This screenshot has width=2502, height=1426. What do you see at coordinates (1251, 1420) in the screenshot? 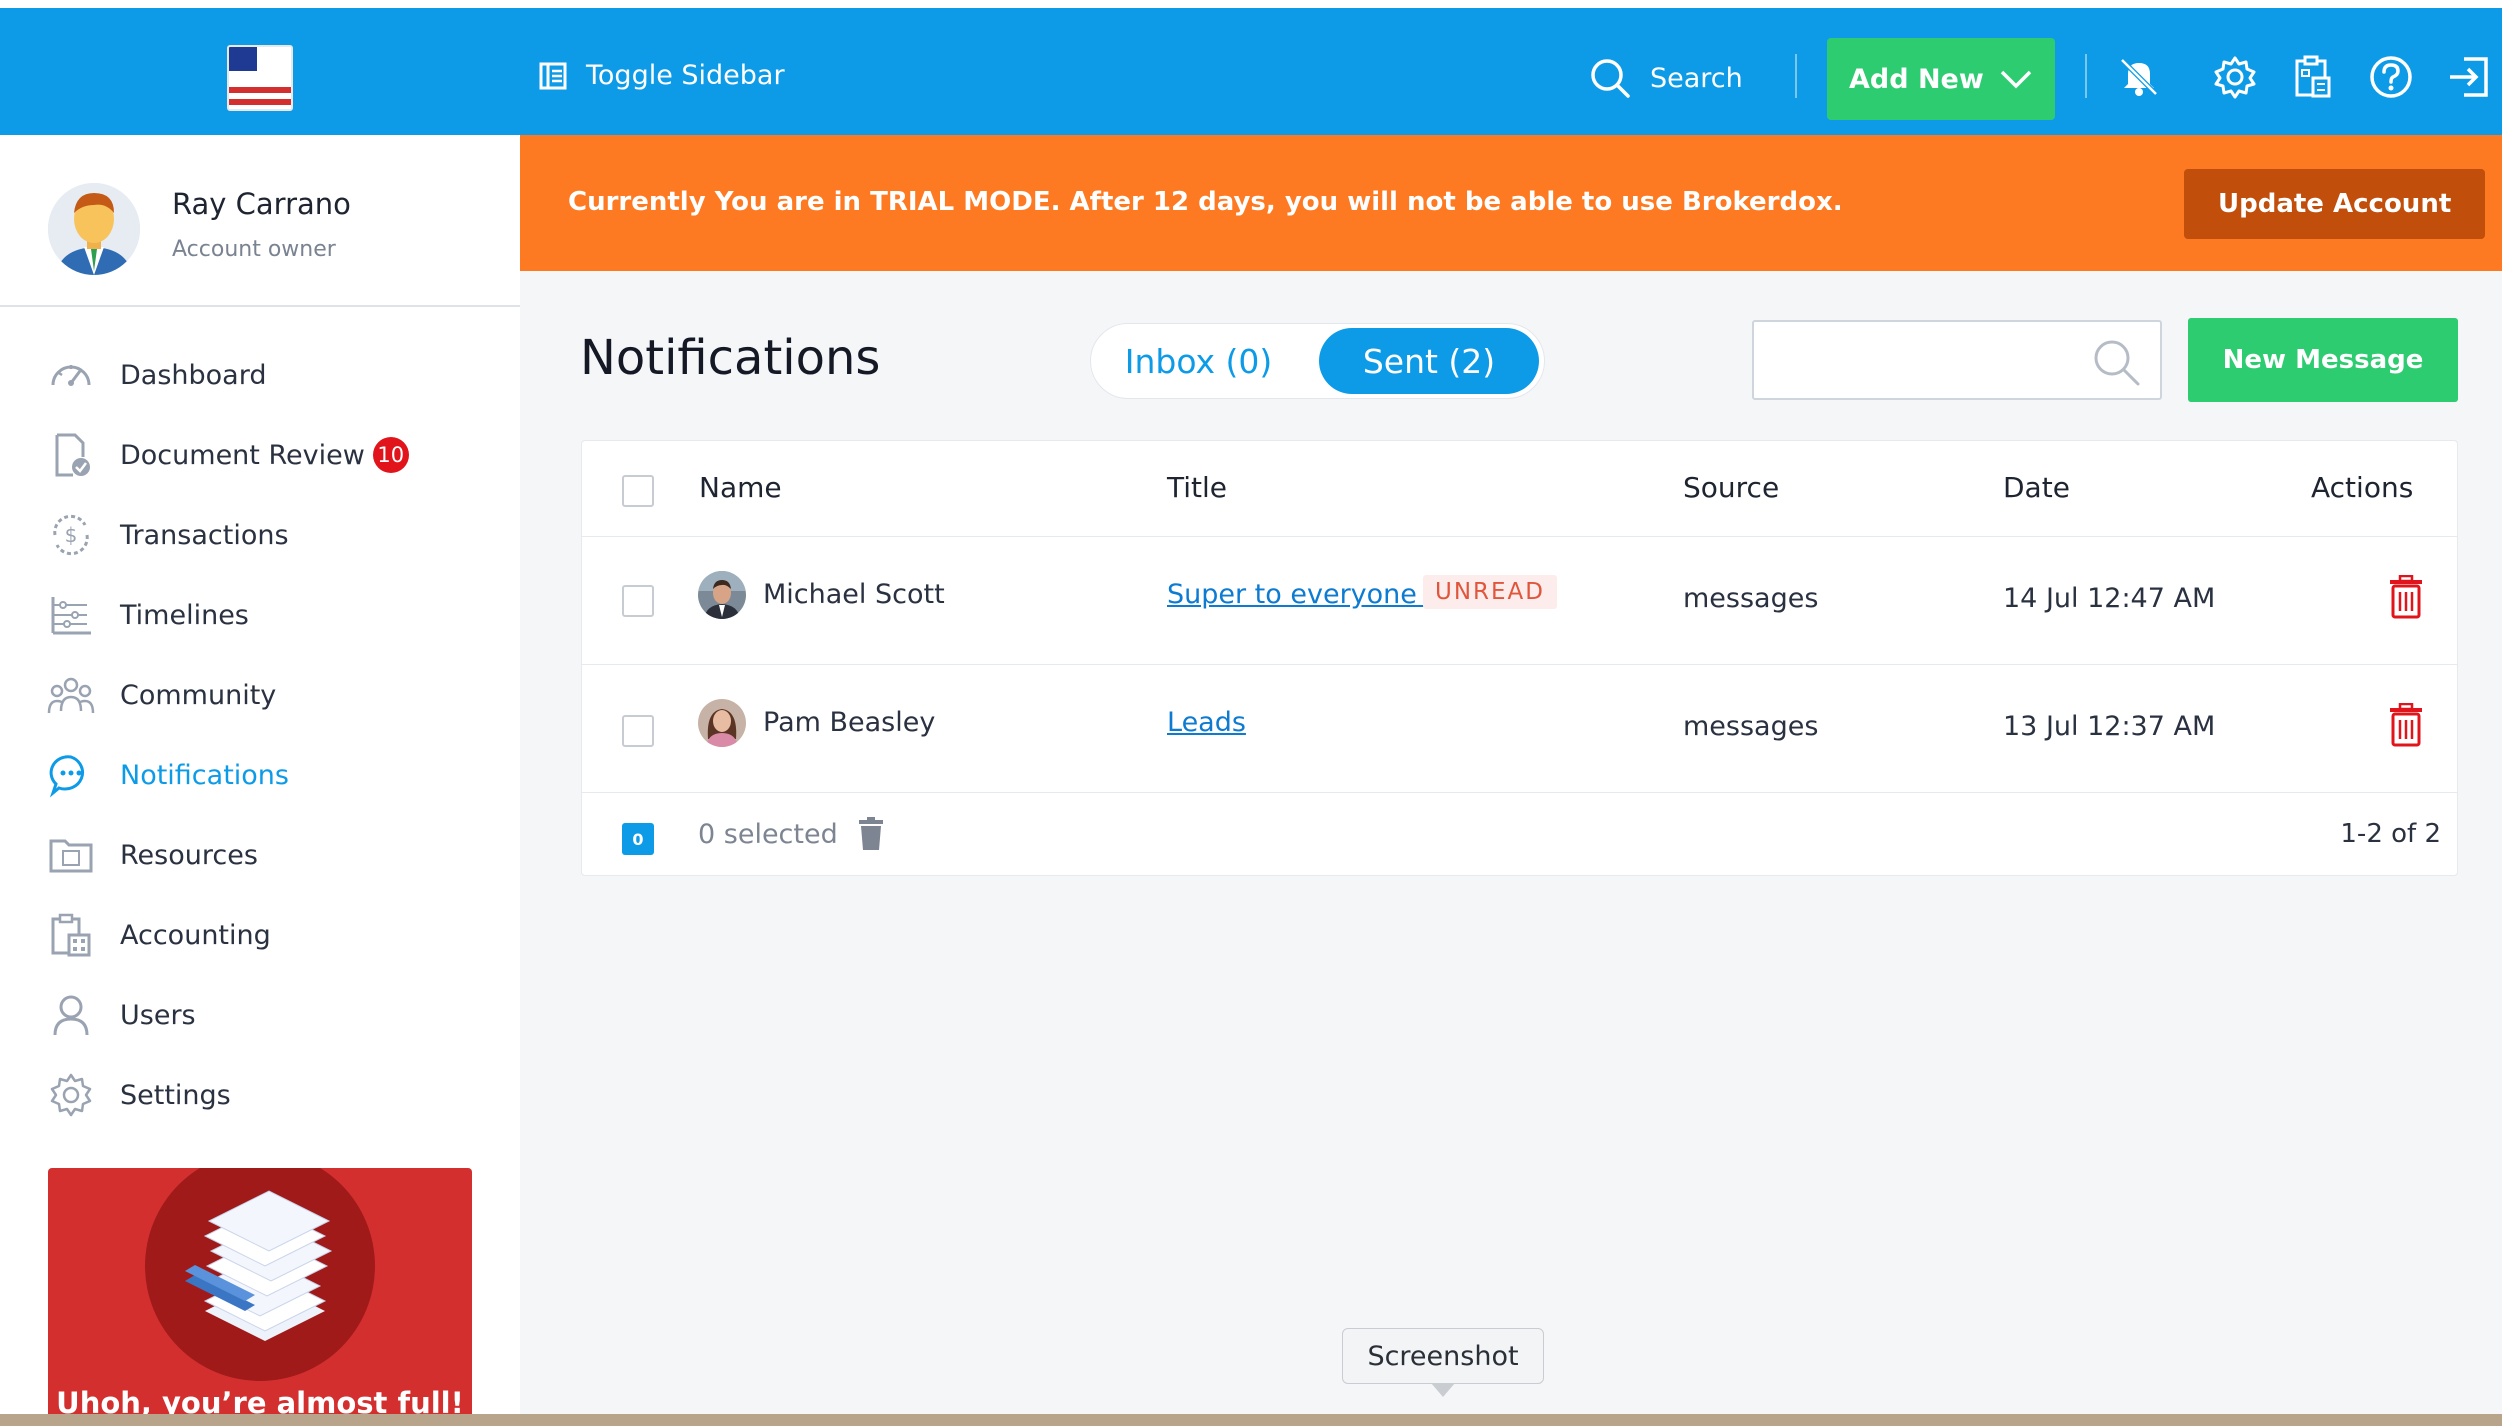
I see `background-strip` at bounding box center [1251, 1420].